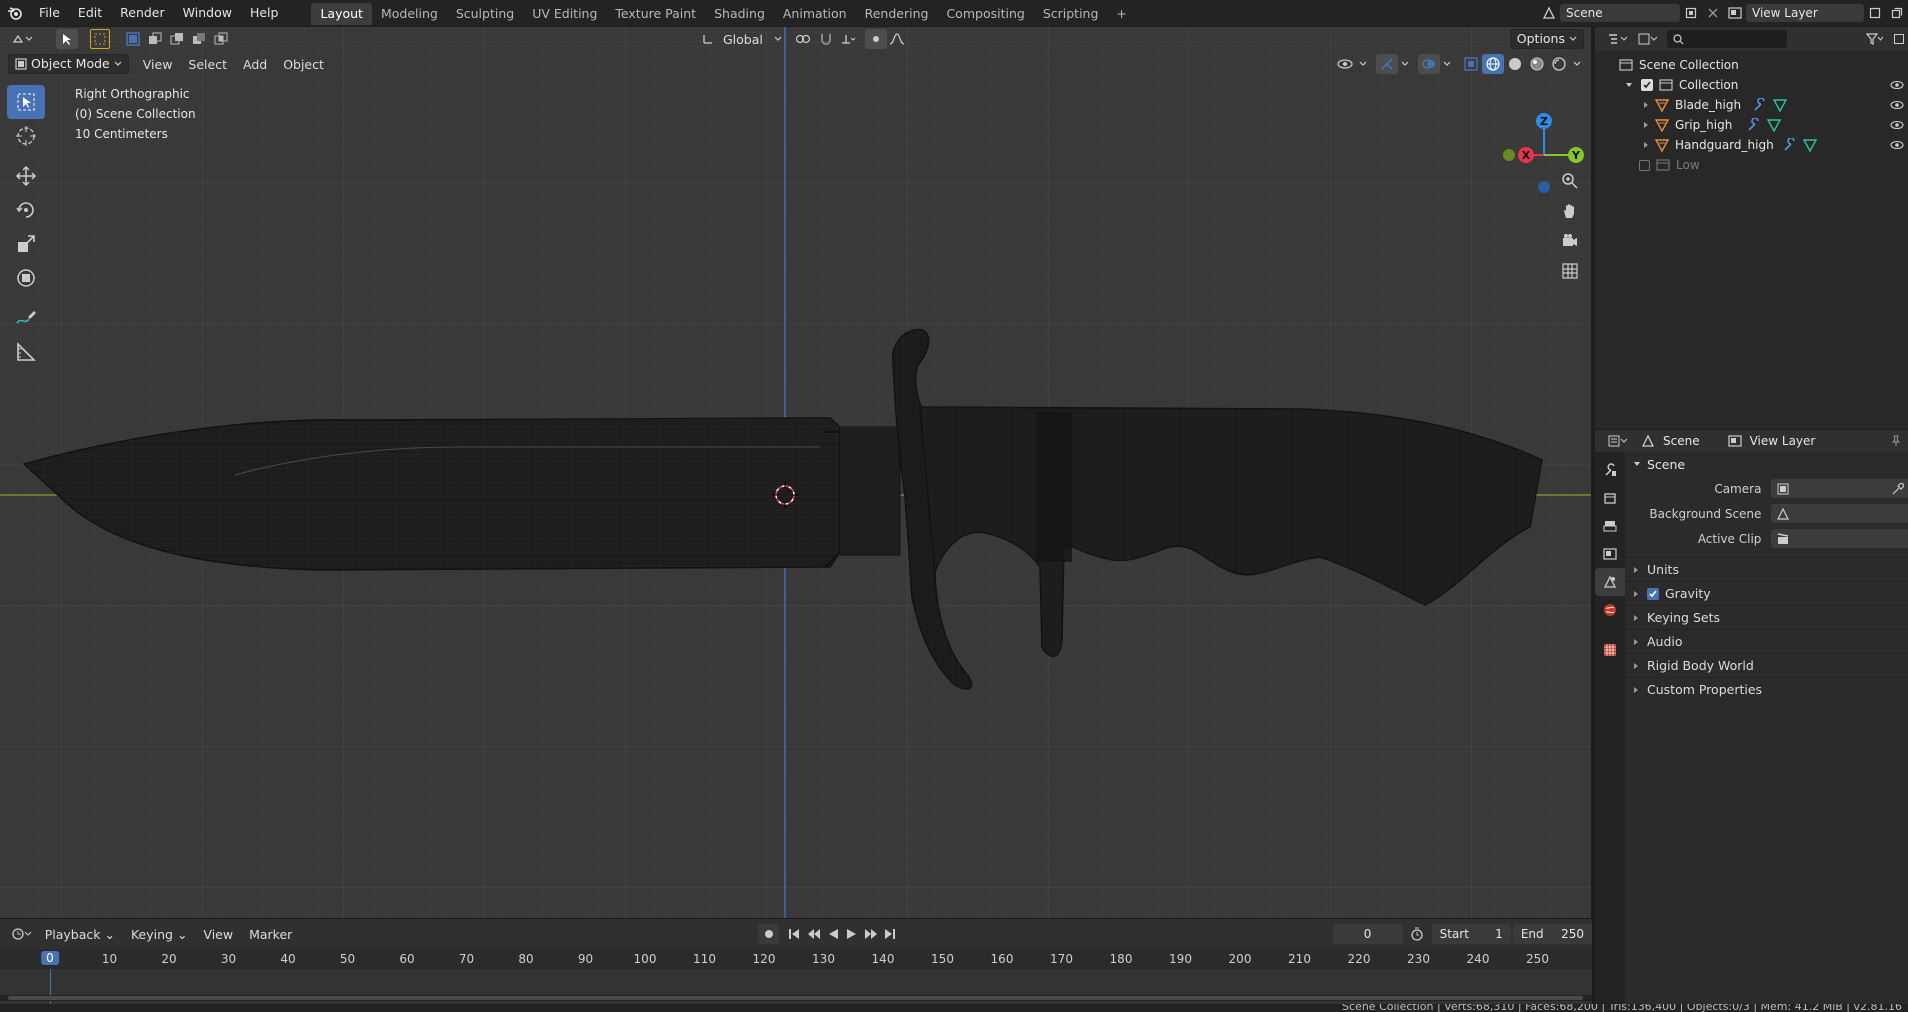 Image resolution: width=1908 pixels, height=1012 pixels. What do you see at coordinates (1610, 554) in the screenshot?
I see `tab-view-layer` at bounding box center [1610, 554].